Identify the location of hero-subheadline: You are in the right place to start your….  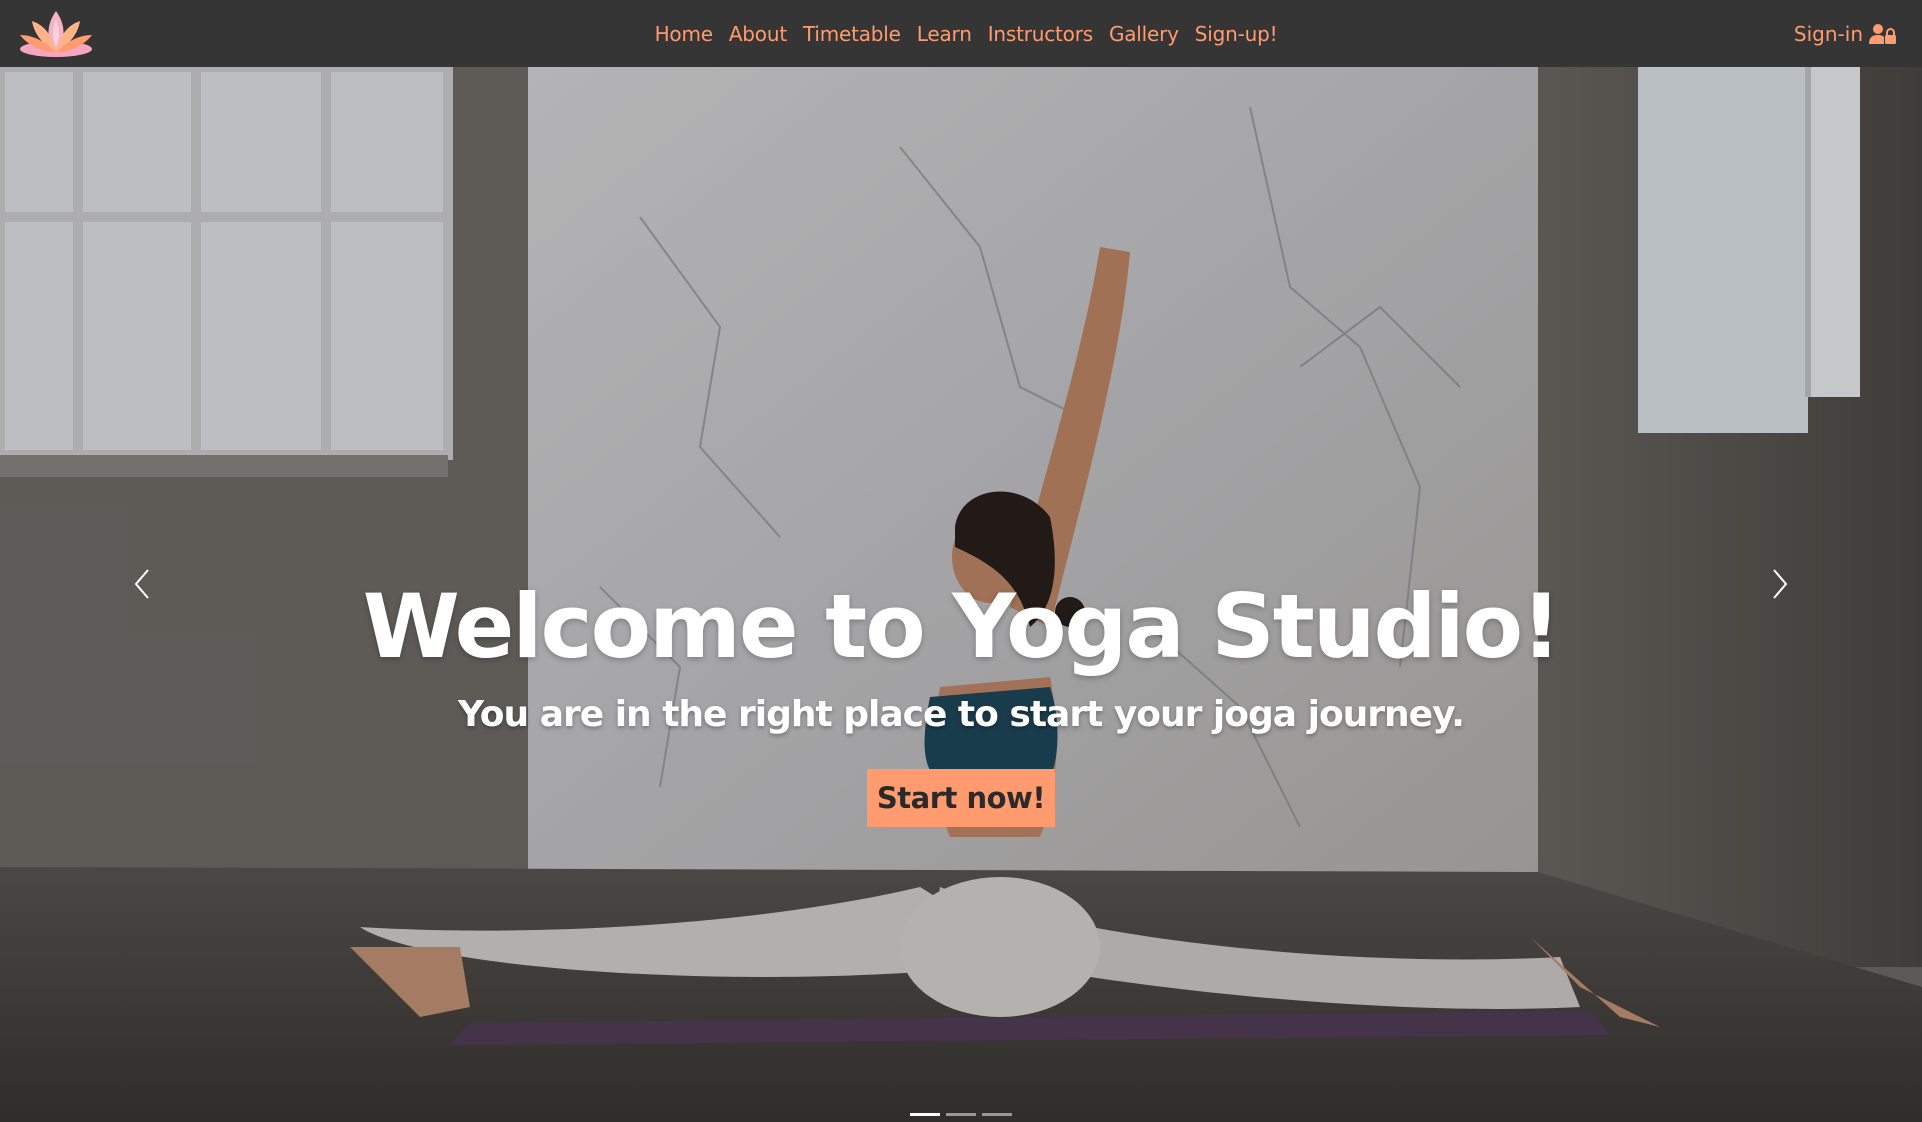
(961, 714).